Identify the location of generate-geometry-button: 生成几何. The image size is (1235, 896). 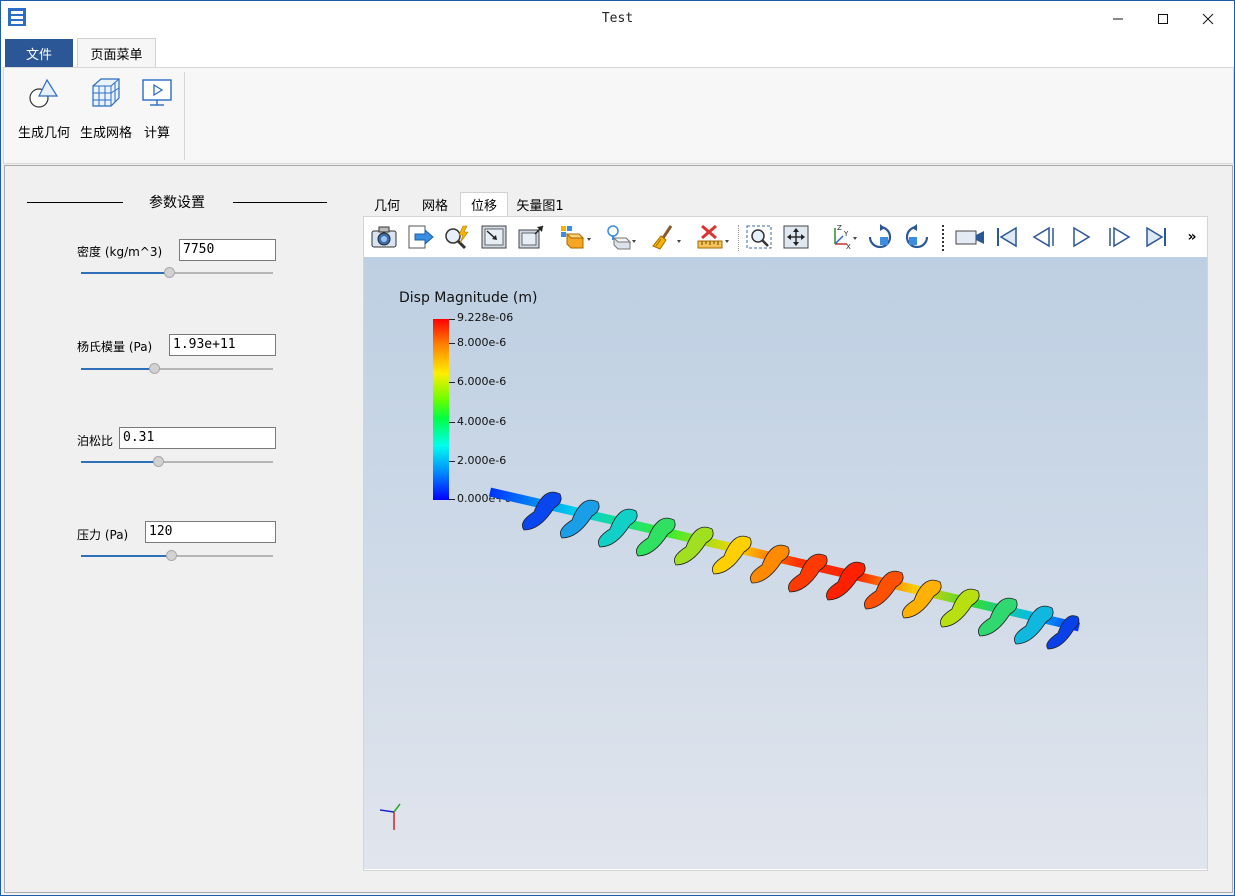
(44, 116).